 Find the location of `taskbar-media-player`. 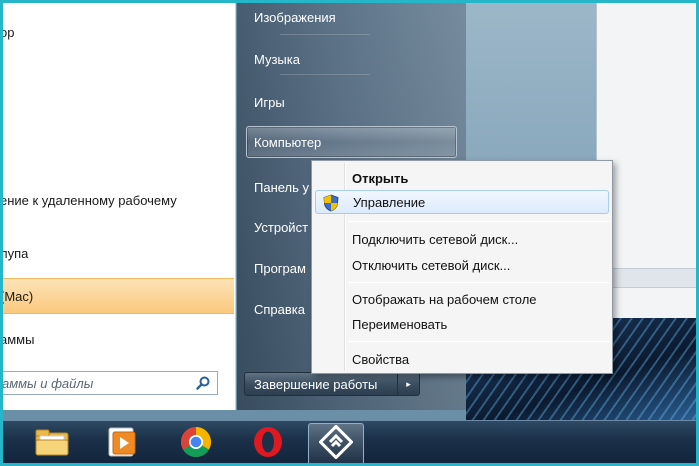

taskbar-media-player is located at coordinates (122, 444).